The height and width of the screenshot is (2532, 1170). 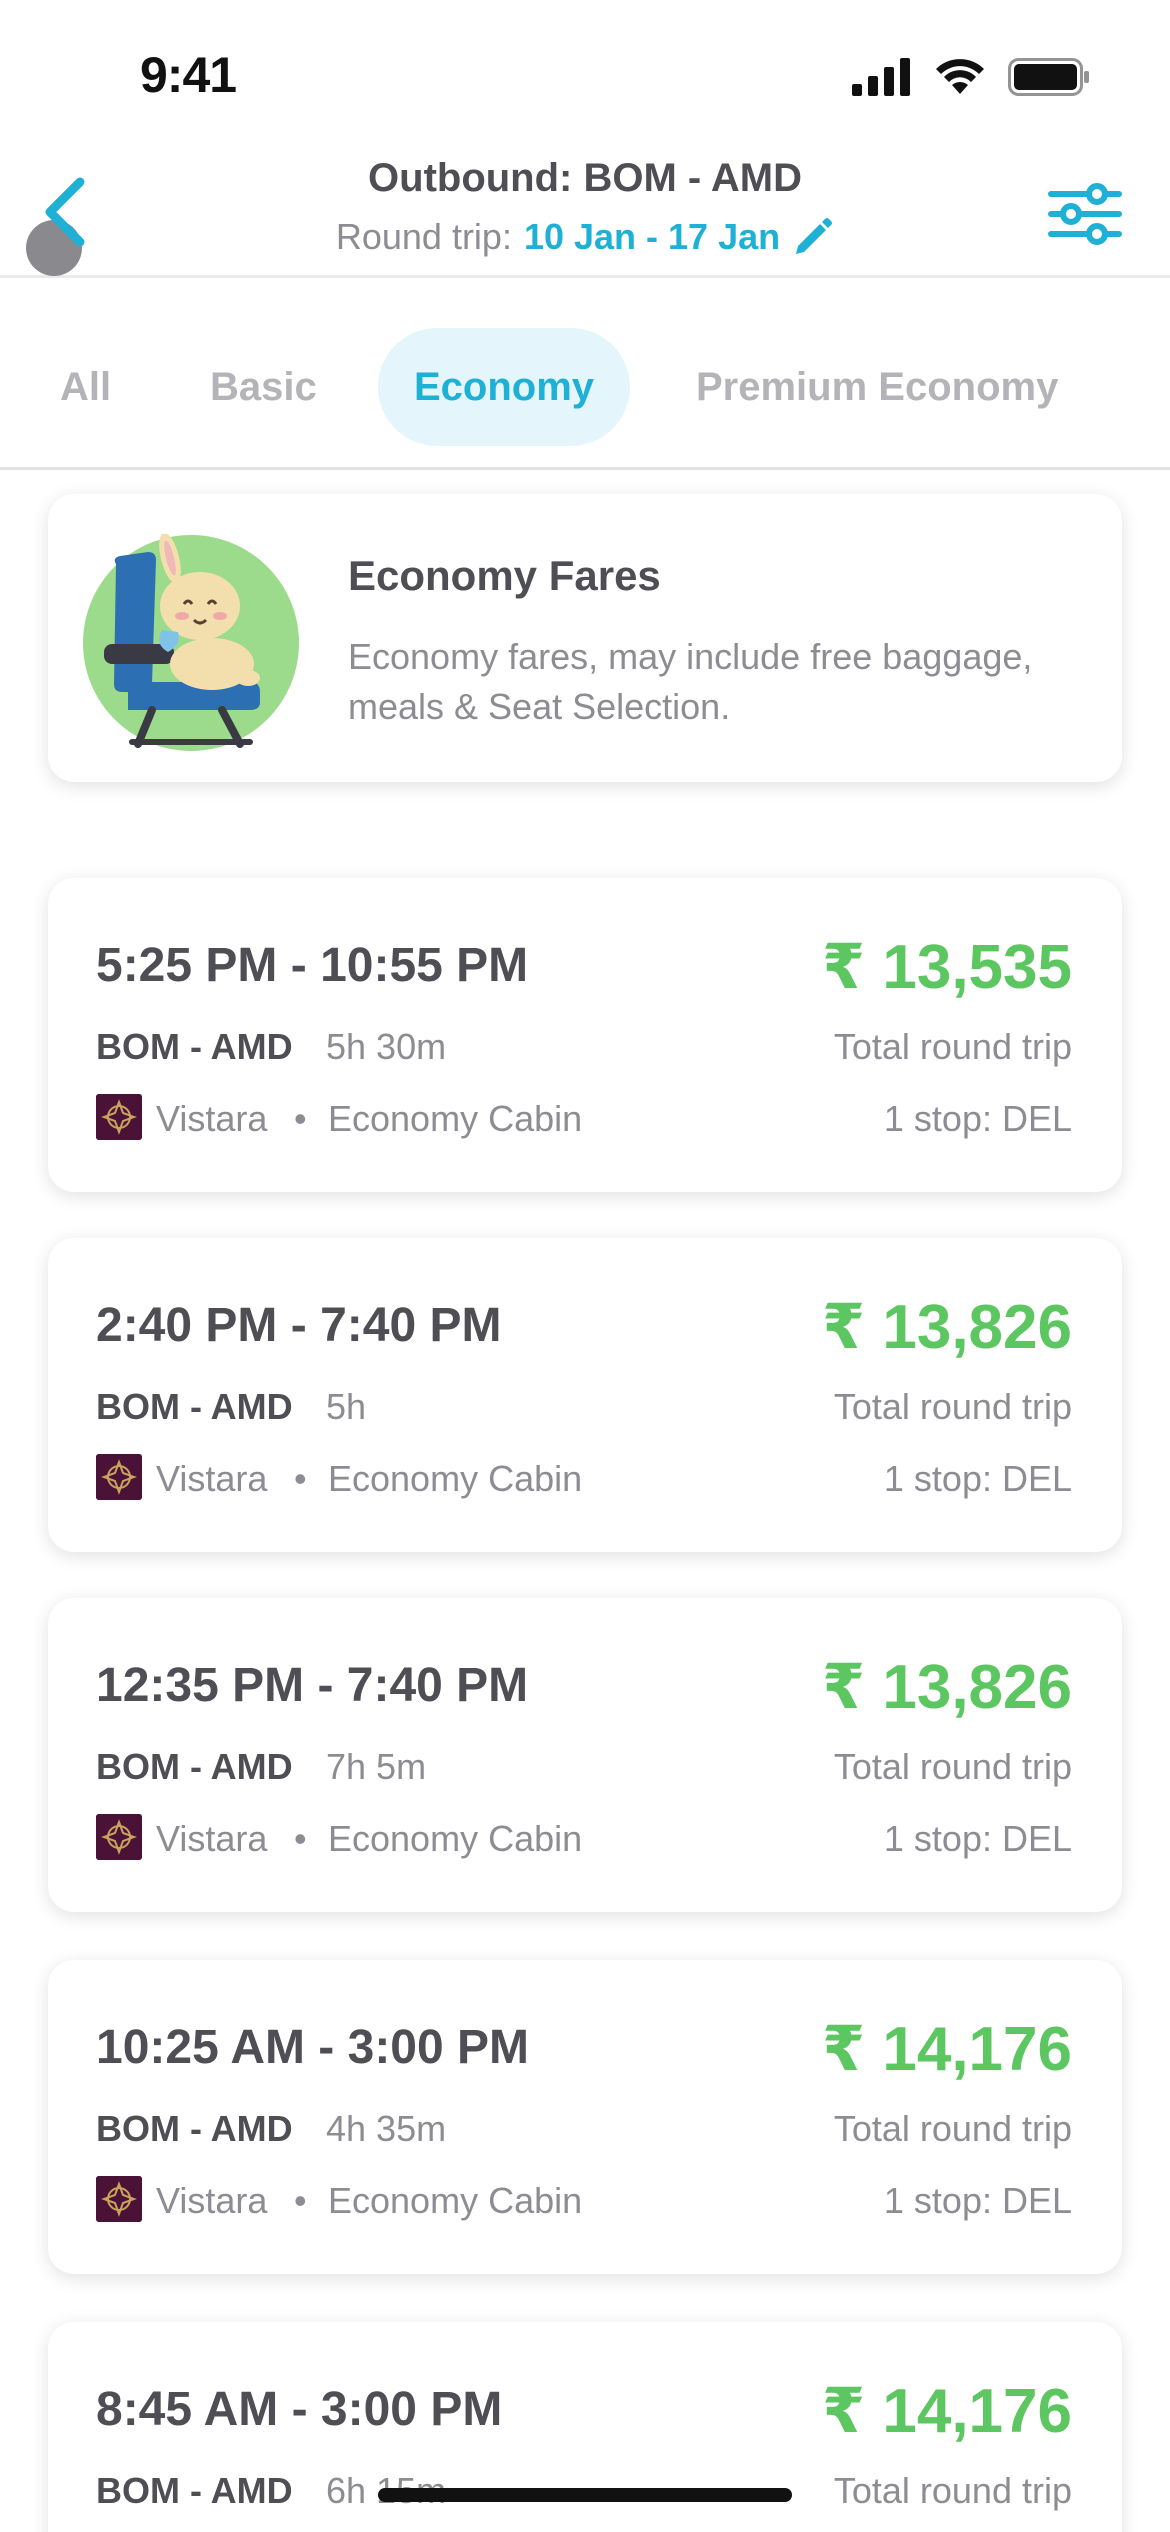 I want to click on flight-time: 2:40 PM - 7:40 PM, so click(x=299, y=1325).